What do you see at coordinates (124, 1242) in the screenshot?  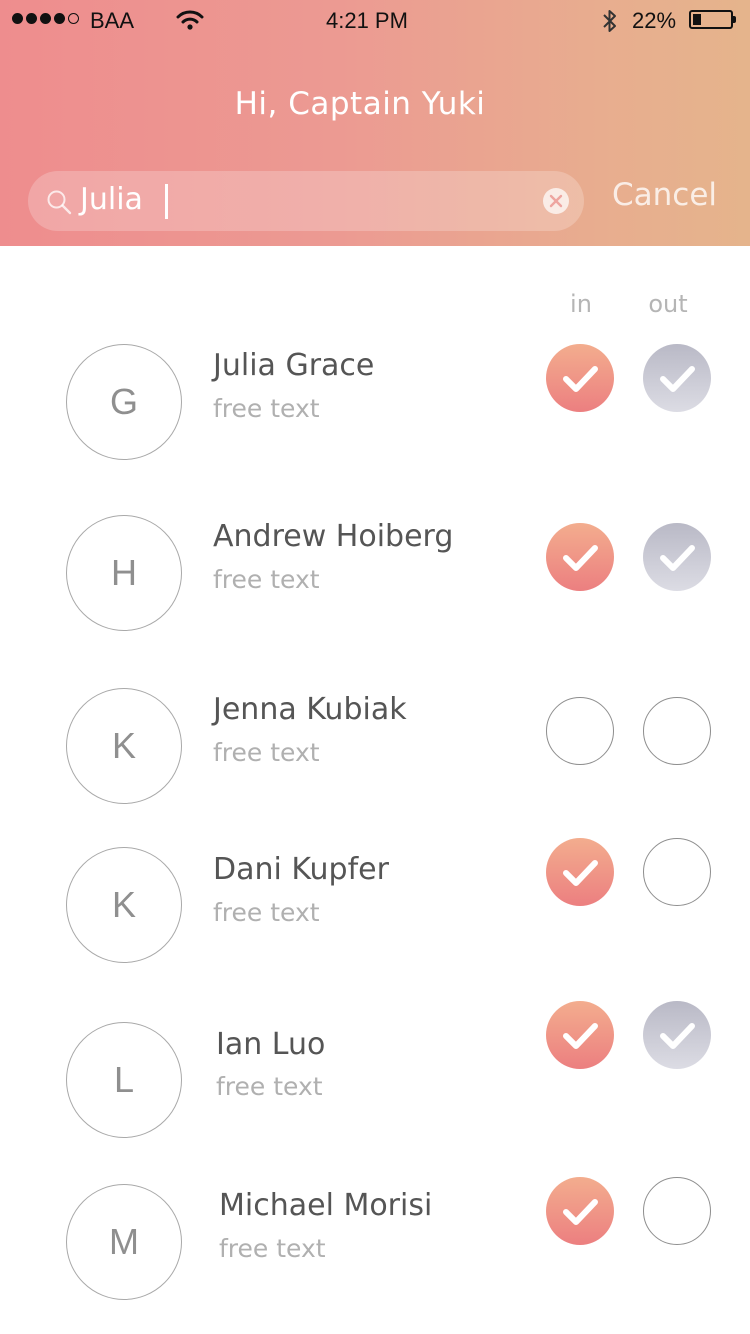 I see `avatar: M` at bounding box center [124, 1242].